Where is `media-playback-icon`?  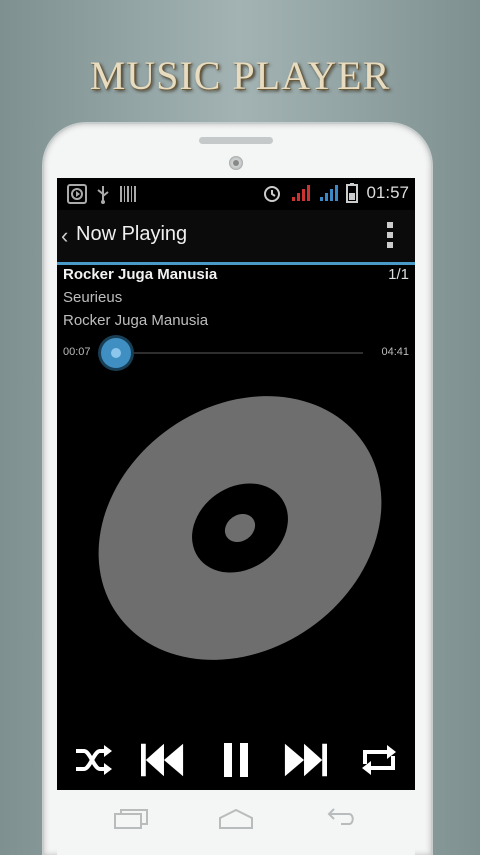
media-playback-icon is located at coordinates (77, 194).